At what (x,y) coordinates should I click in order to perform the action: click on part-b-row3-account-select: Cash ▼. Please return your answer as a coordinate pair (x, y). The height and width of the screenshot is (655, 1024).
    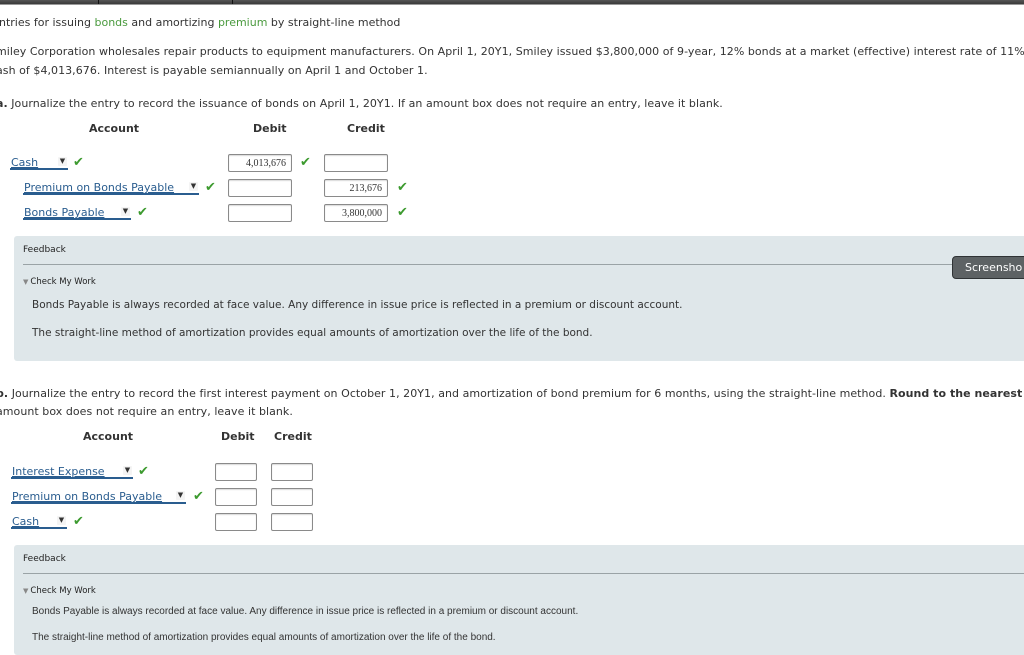
    Looking at the image, I should click on (39, 522).